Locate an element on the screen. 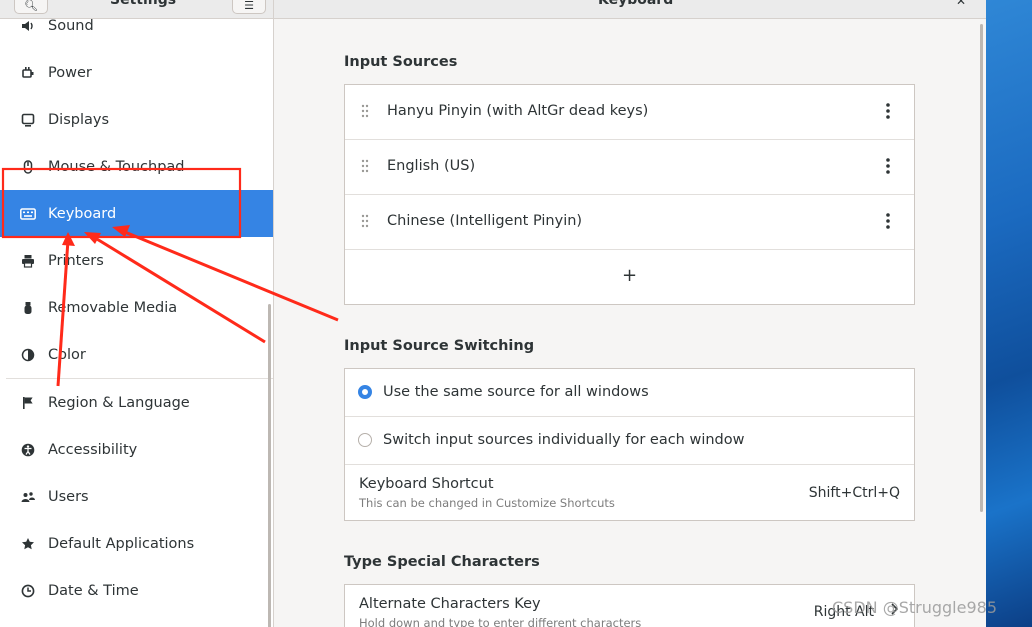  radio-row-same-source: Use the same source for all windows is located at coordinates (629, 393).